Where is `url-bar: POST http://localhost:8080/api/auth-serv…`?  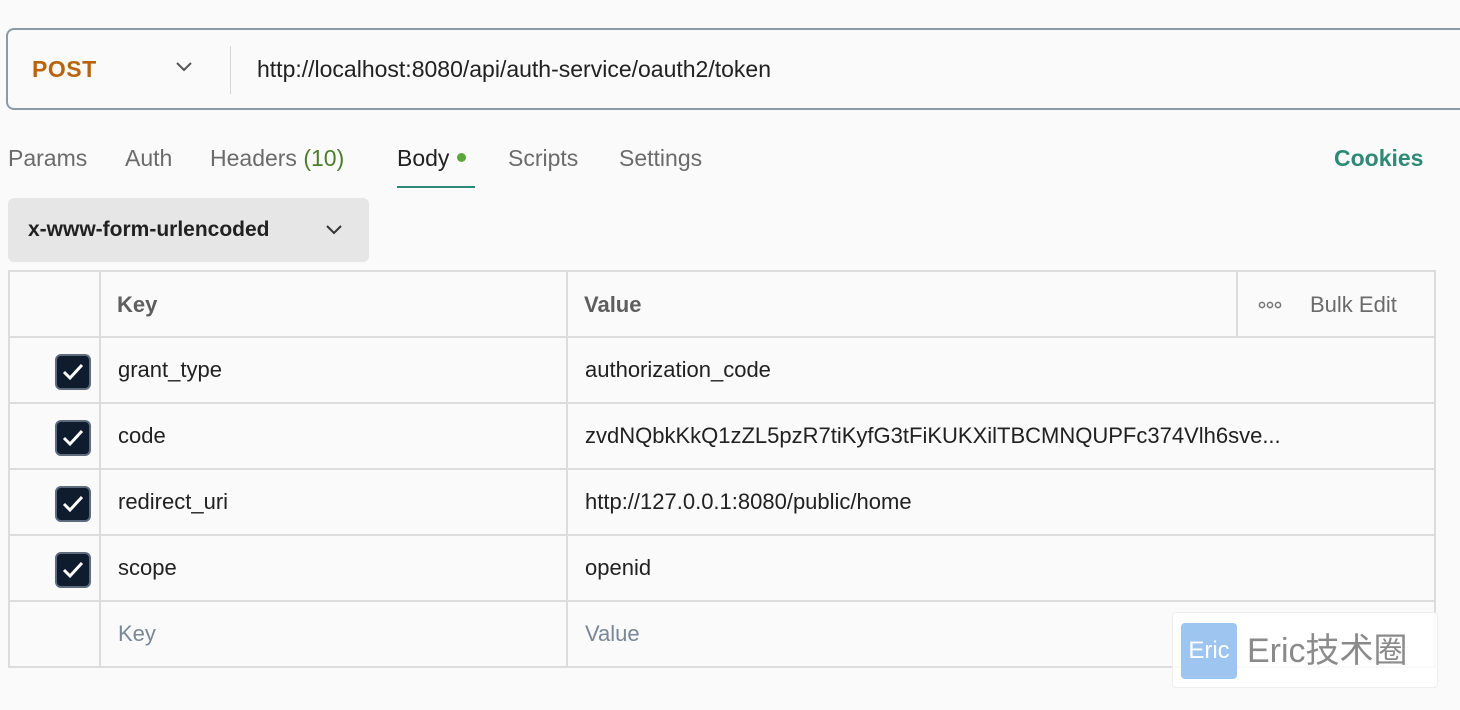
url-bar: POST http://localhost:8080/api/auth-serv… is located at coordinates (733, 69).